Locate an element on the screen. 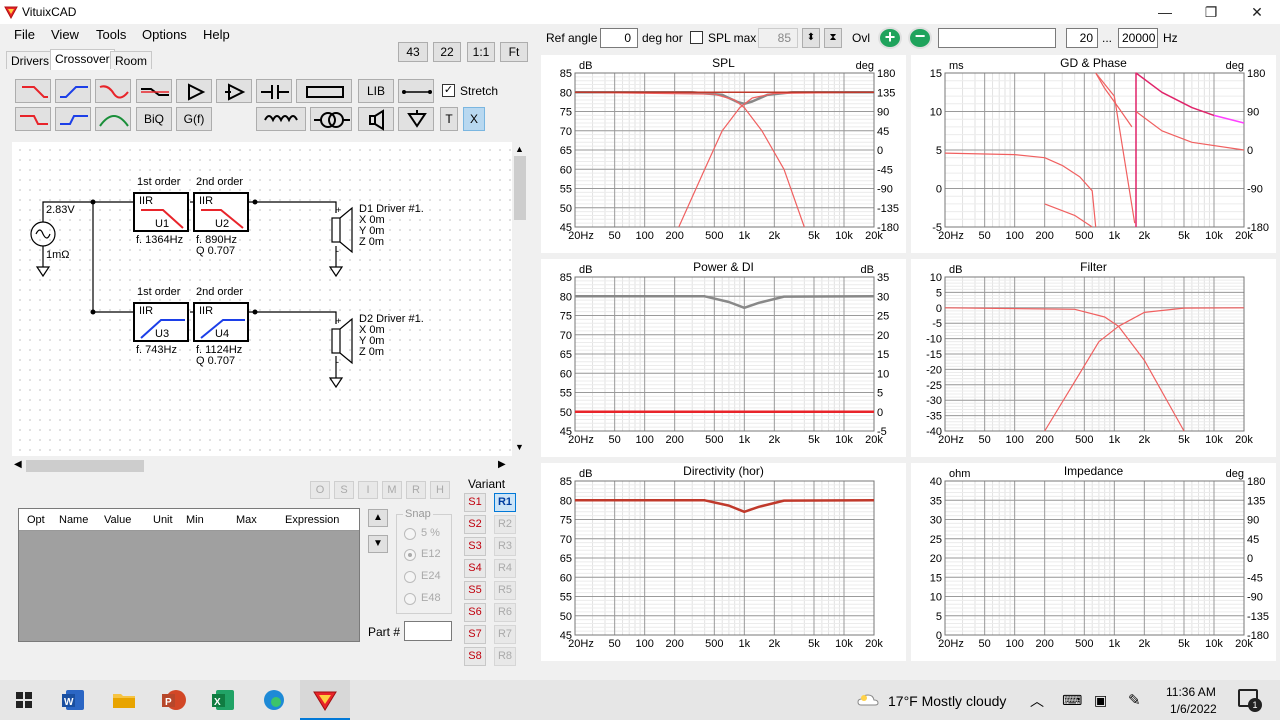  word-icon: W is located at coordinates (74, 700).